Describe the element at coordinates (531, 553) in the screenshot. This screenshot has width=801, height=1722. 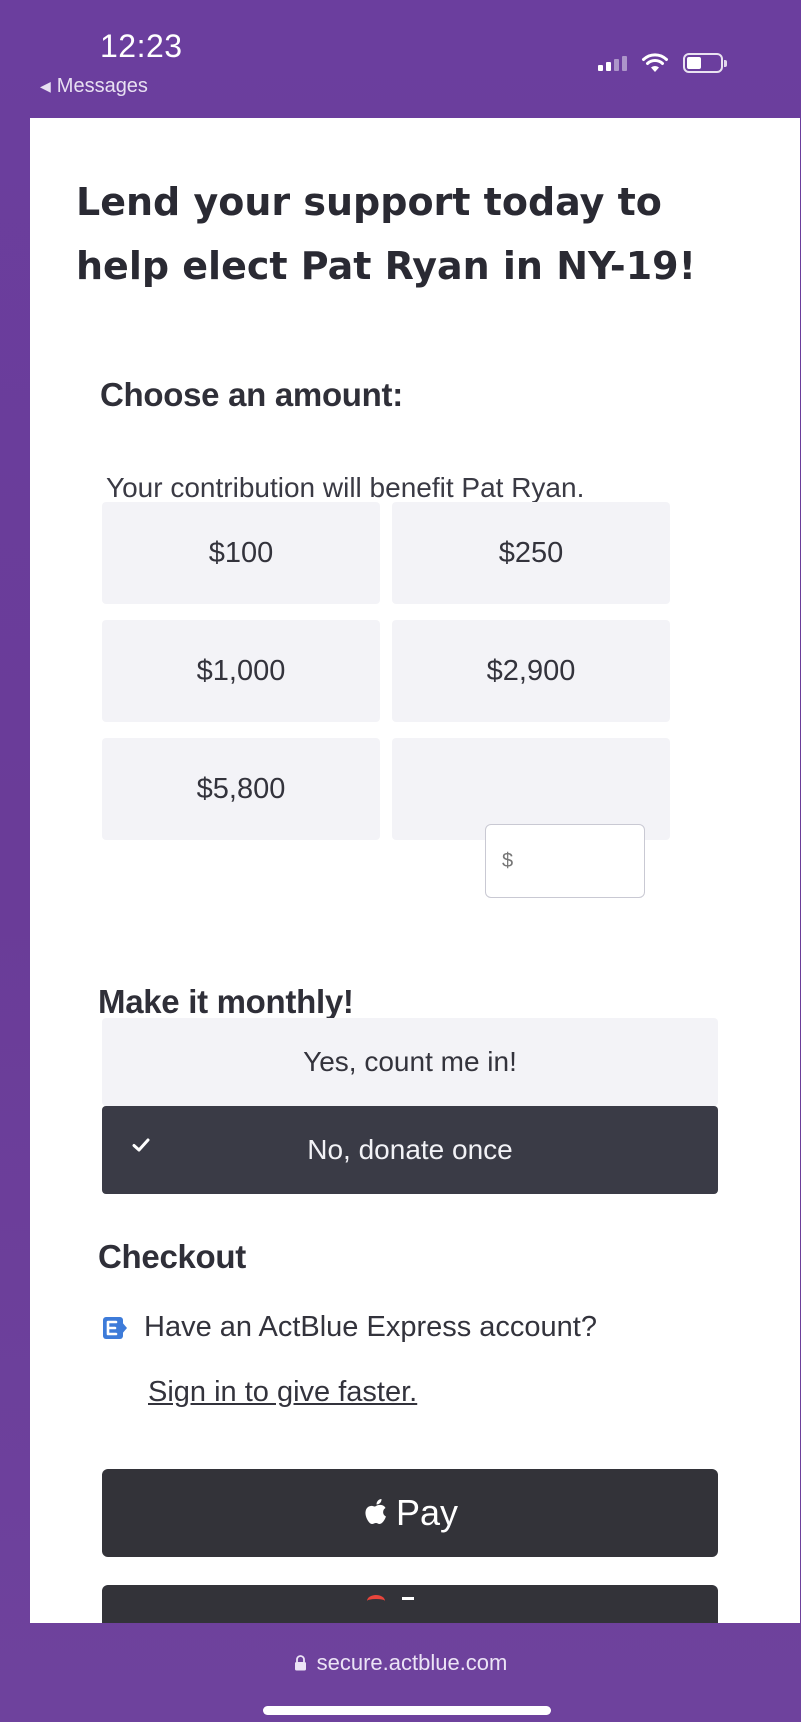
I see `amount-option: $250` at that location.